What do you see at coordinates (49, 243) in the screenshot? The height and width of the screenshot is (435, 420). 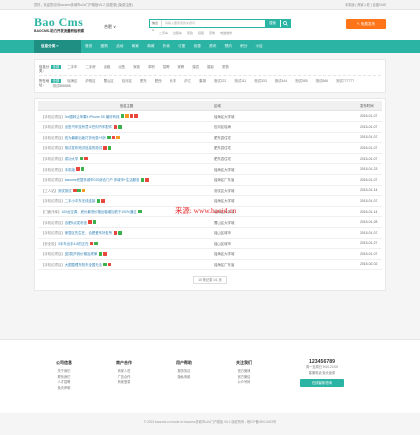 I see `row-category: 【安全说】` at bounding box center [49, 243].